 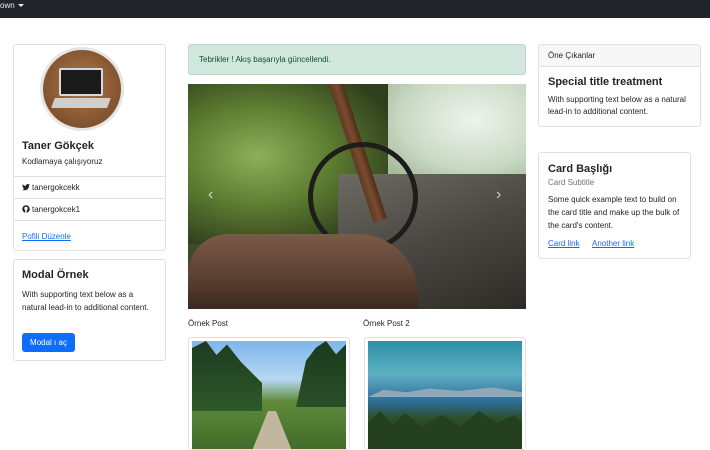 I want to click on avatar, so click(x=82, y=89).